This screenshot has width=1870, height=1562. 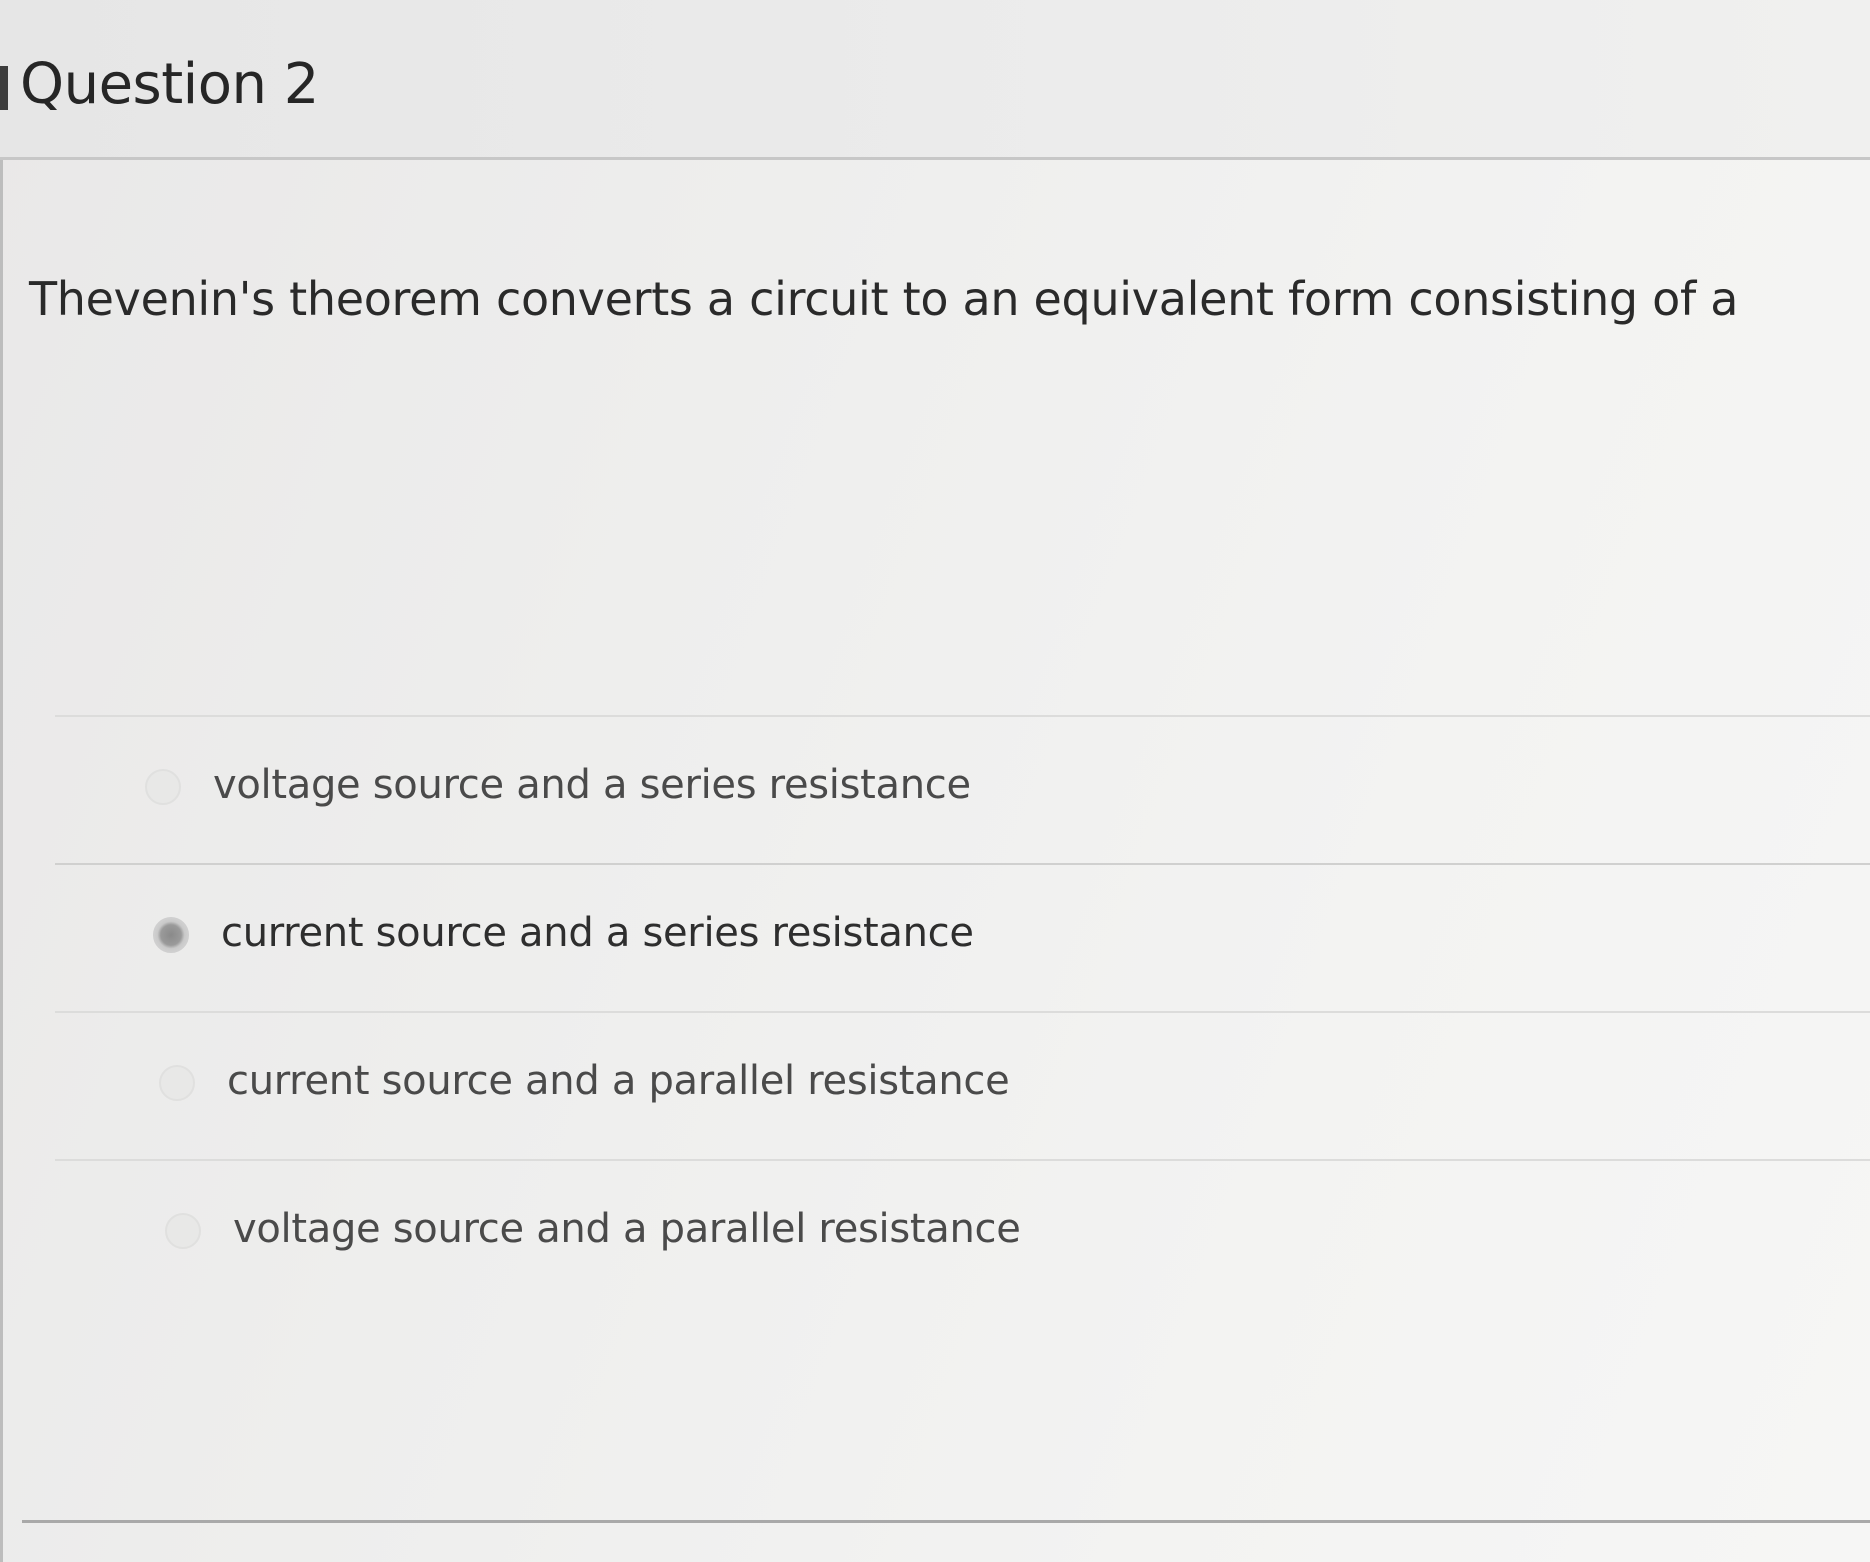 What do you see at coordinates (171, 935) in the screenshot?
I see `radio-button-selected` at bounding box center [171, 935].